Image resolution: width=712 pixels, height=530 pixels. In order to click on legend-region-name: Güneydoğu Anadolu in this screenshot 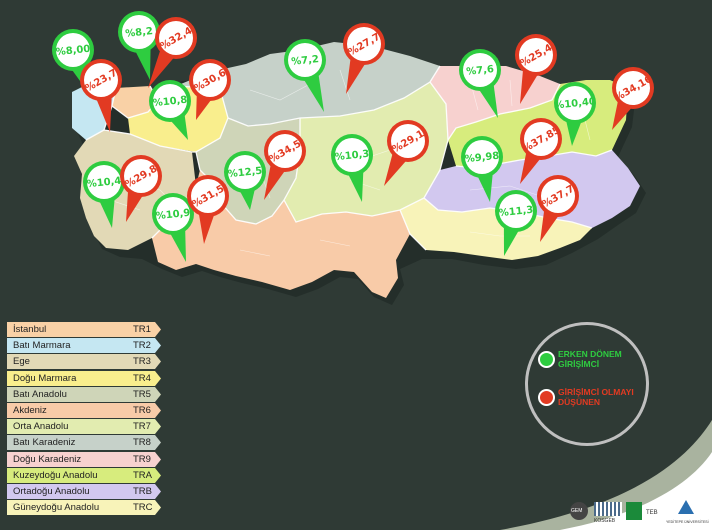, I will do `click(56, 508)`.